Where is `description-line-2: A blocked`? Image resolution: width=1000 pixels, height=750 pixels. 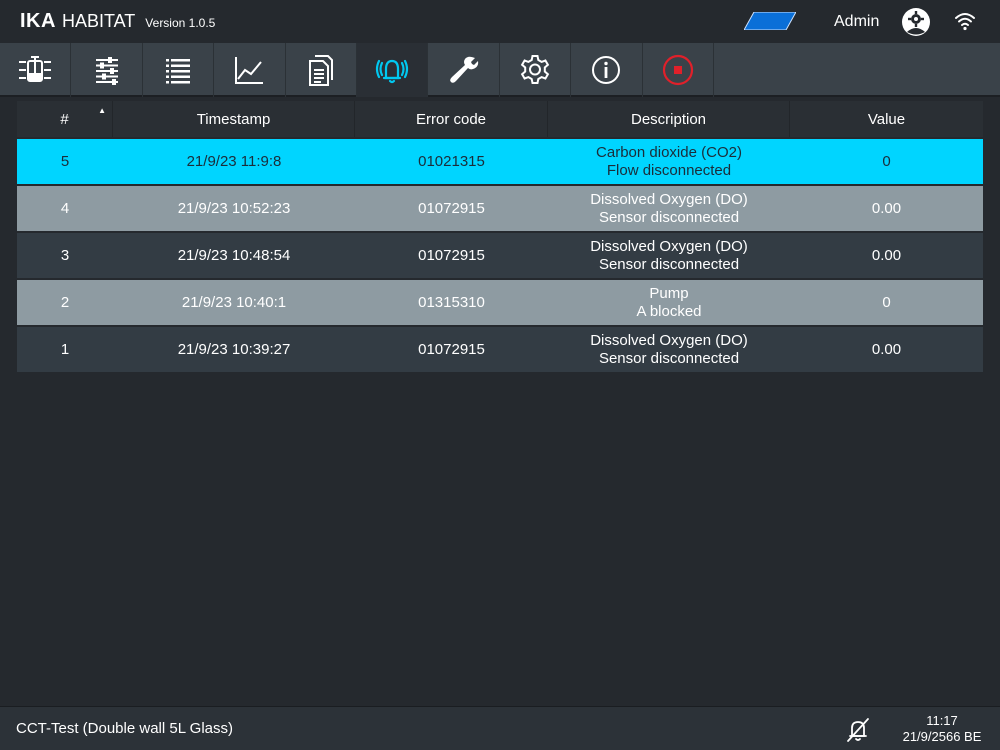
description-line-2: A blocked is located at coordinates (669, 311).